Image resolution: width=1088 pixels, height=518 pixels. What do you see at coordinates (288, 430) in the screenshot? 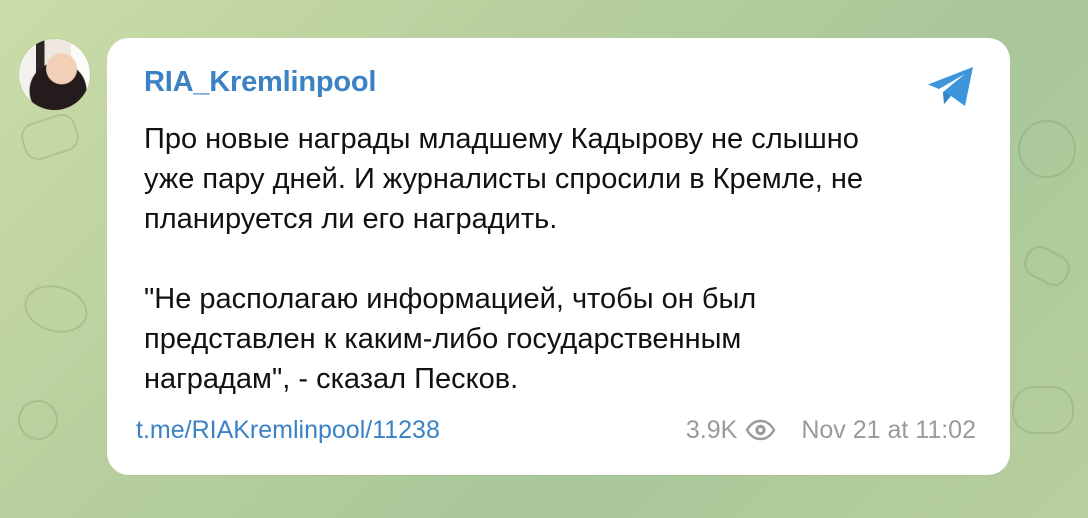
I see `message-link: t.me/RIAKremlinpool/11238` at bounding box center [288, 430].